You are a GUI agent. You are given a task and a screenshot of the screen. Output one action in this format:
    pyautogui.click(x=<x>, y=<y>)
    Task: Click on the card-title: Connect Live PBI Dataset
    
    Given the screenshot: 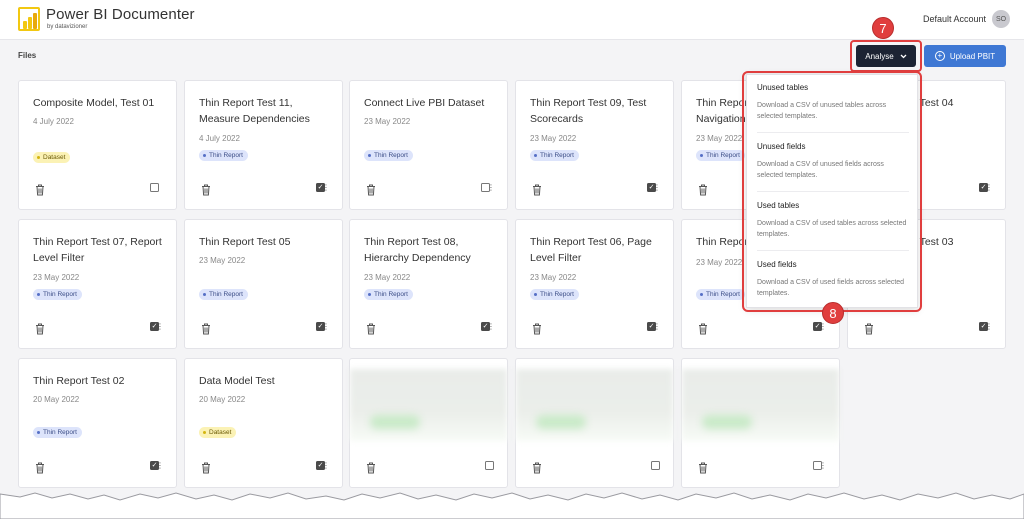 What is the action you would take?
    pyautogui.click(x=430, y=103)
    